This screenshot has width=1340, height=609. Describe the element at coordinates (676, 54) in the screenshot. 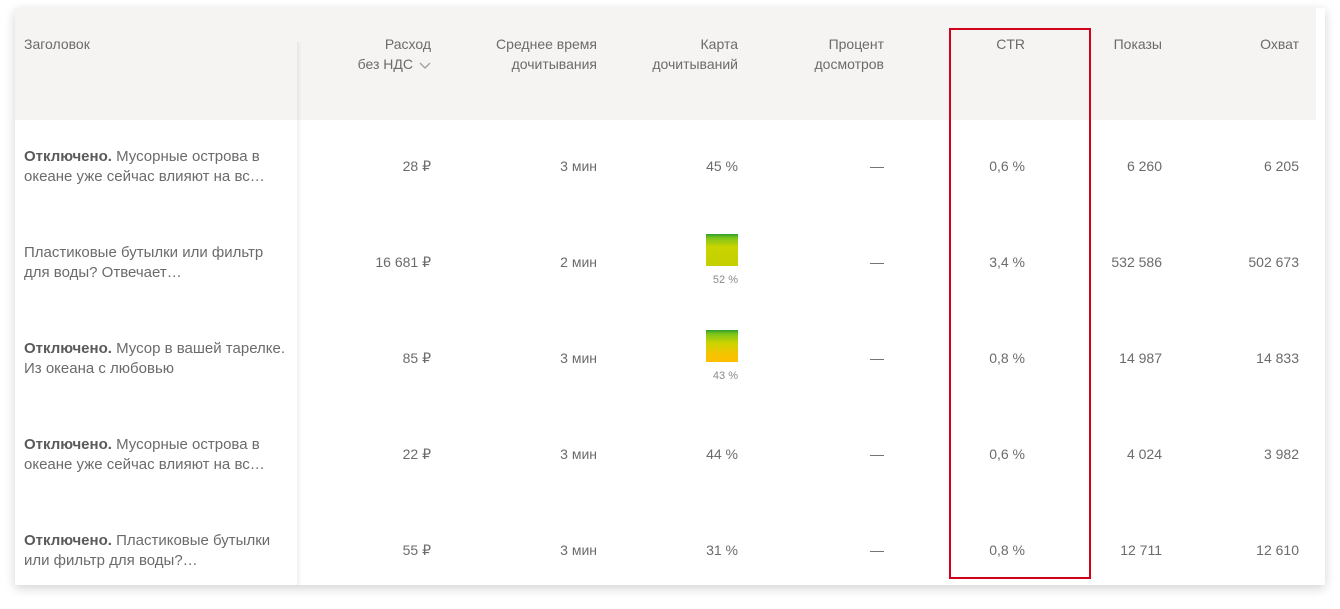

I see `column-header-read-map: Карта дочитываний` at that location.